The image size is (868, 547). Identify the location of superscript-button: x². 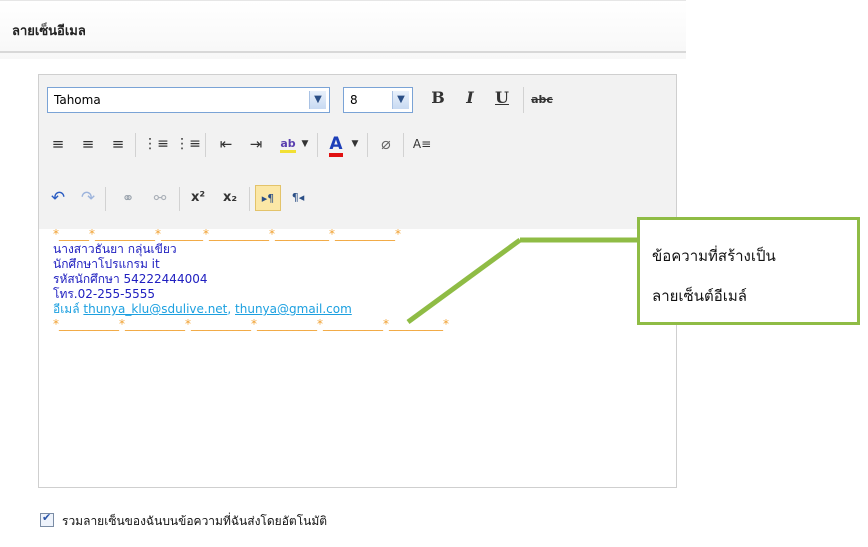
(198, 198).